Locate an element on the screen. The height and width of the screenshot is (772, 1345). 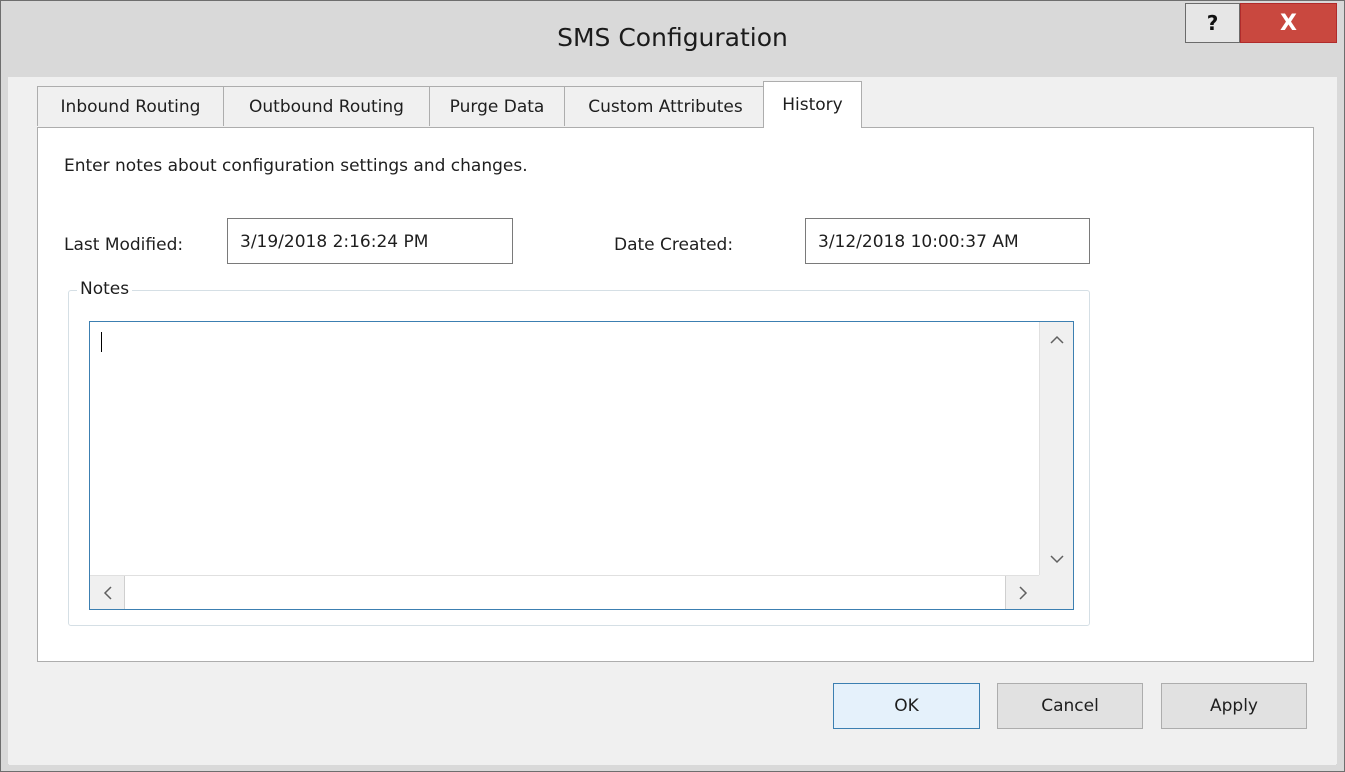
help-button: ? is located at coordinates (1212, 23).